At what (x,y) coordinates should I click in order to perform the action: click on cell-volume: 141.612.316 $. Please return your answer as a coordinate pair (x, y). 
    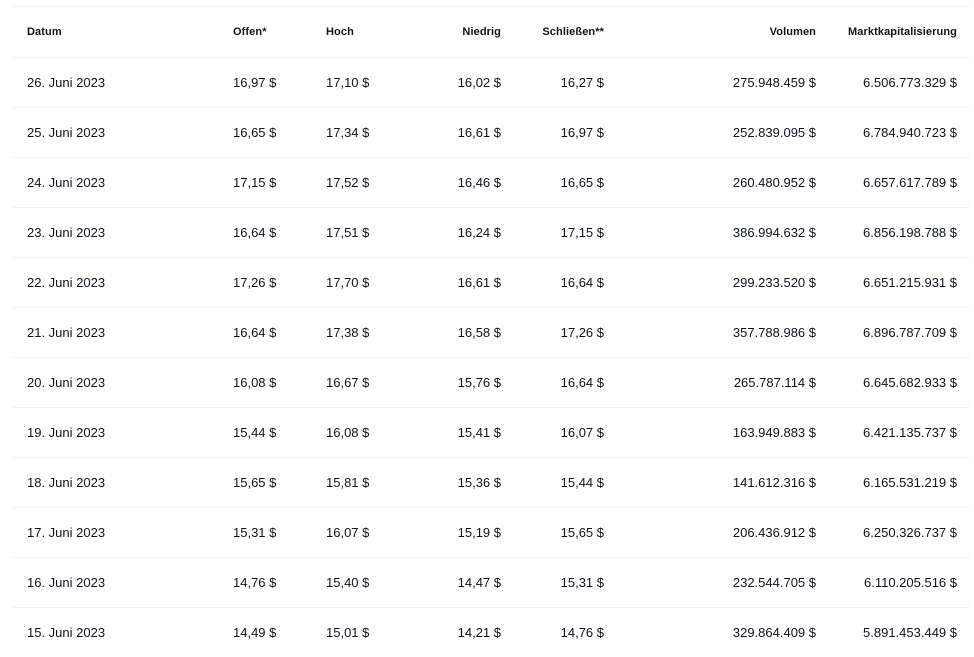
    Looking at the image, I should click on (710, 483).